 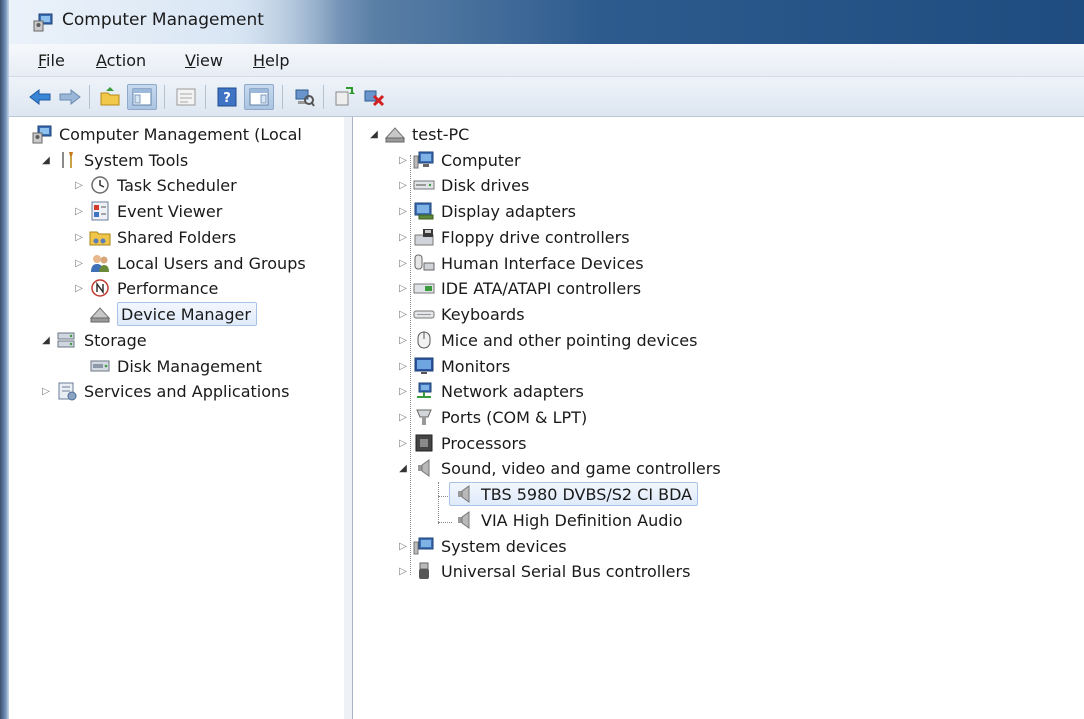 What do you see at coordinates (546, 22) in the screenshot?
I see `title-bar: Computer Management` at bounding box center [546, 22].